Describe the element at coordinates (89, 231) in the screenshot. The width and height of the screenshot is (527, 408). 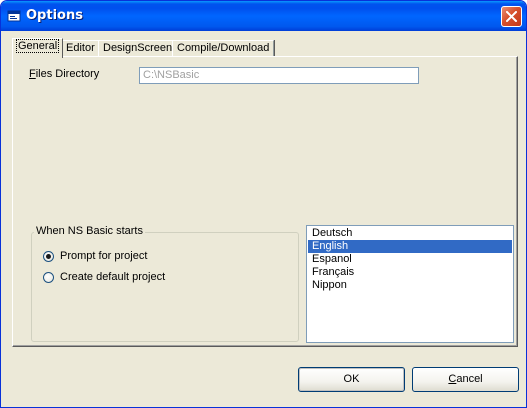
I see `startup-group-title: When NS Basic starts` at that location.